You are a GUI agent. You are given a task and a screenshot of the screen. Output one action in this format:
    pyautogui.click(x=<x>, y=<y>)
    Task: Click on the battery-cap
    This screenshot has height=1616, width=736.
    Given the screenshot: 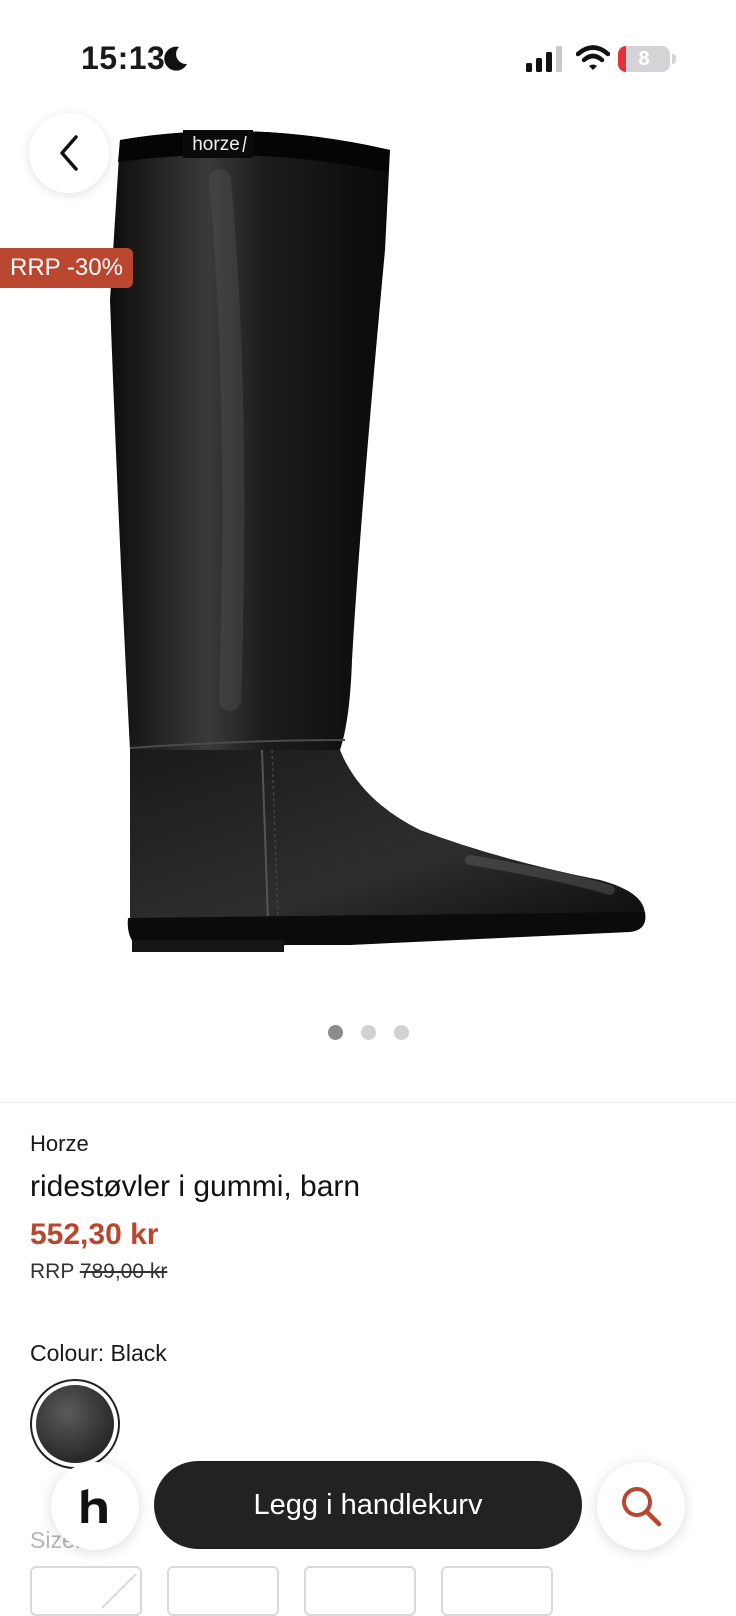 What is the action you would take?
    pyautogui.click(x=674, y=59)
    